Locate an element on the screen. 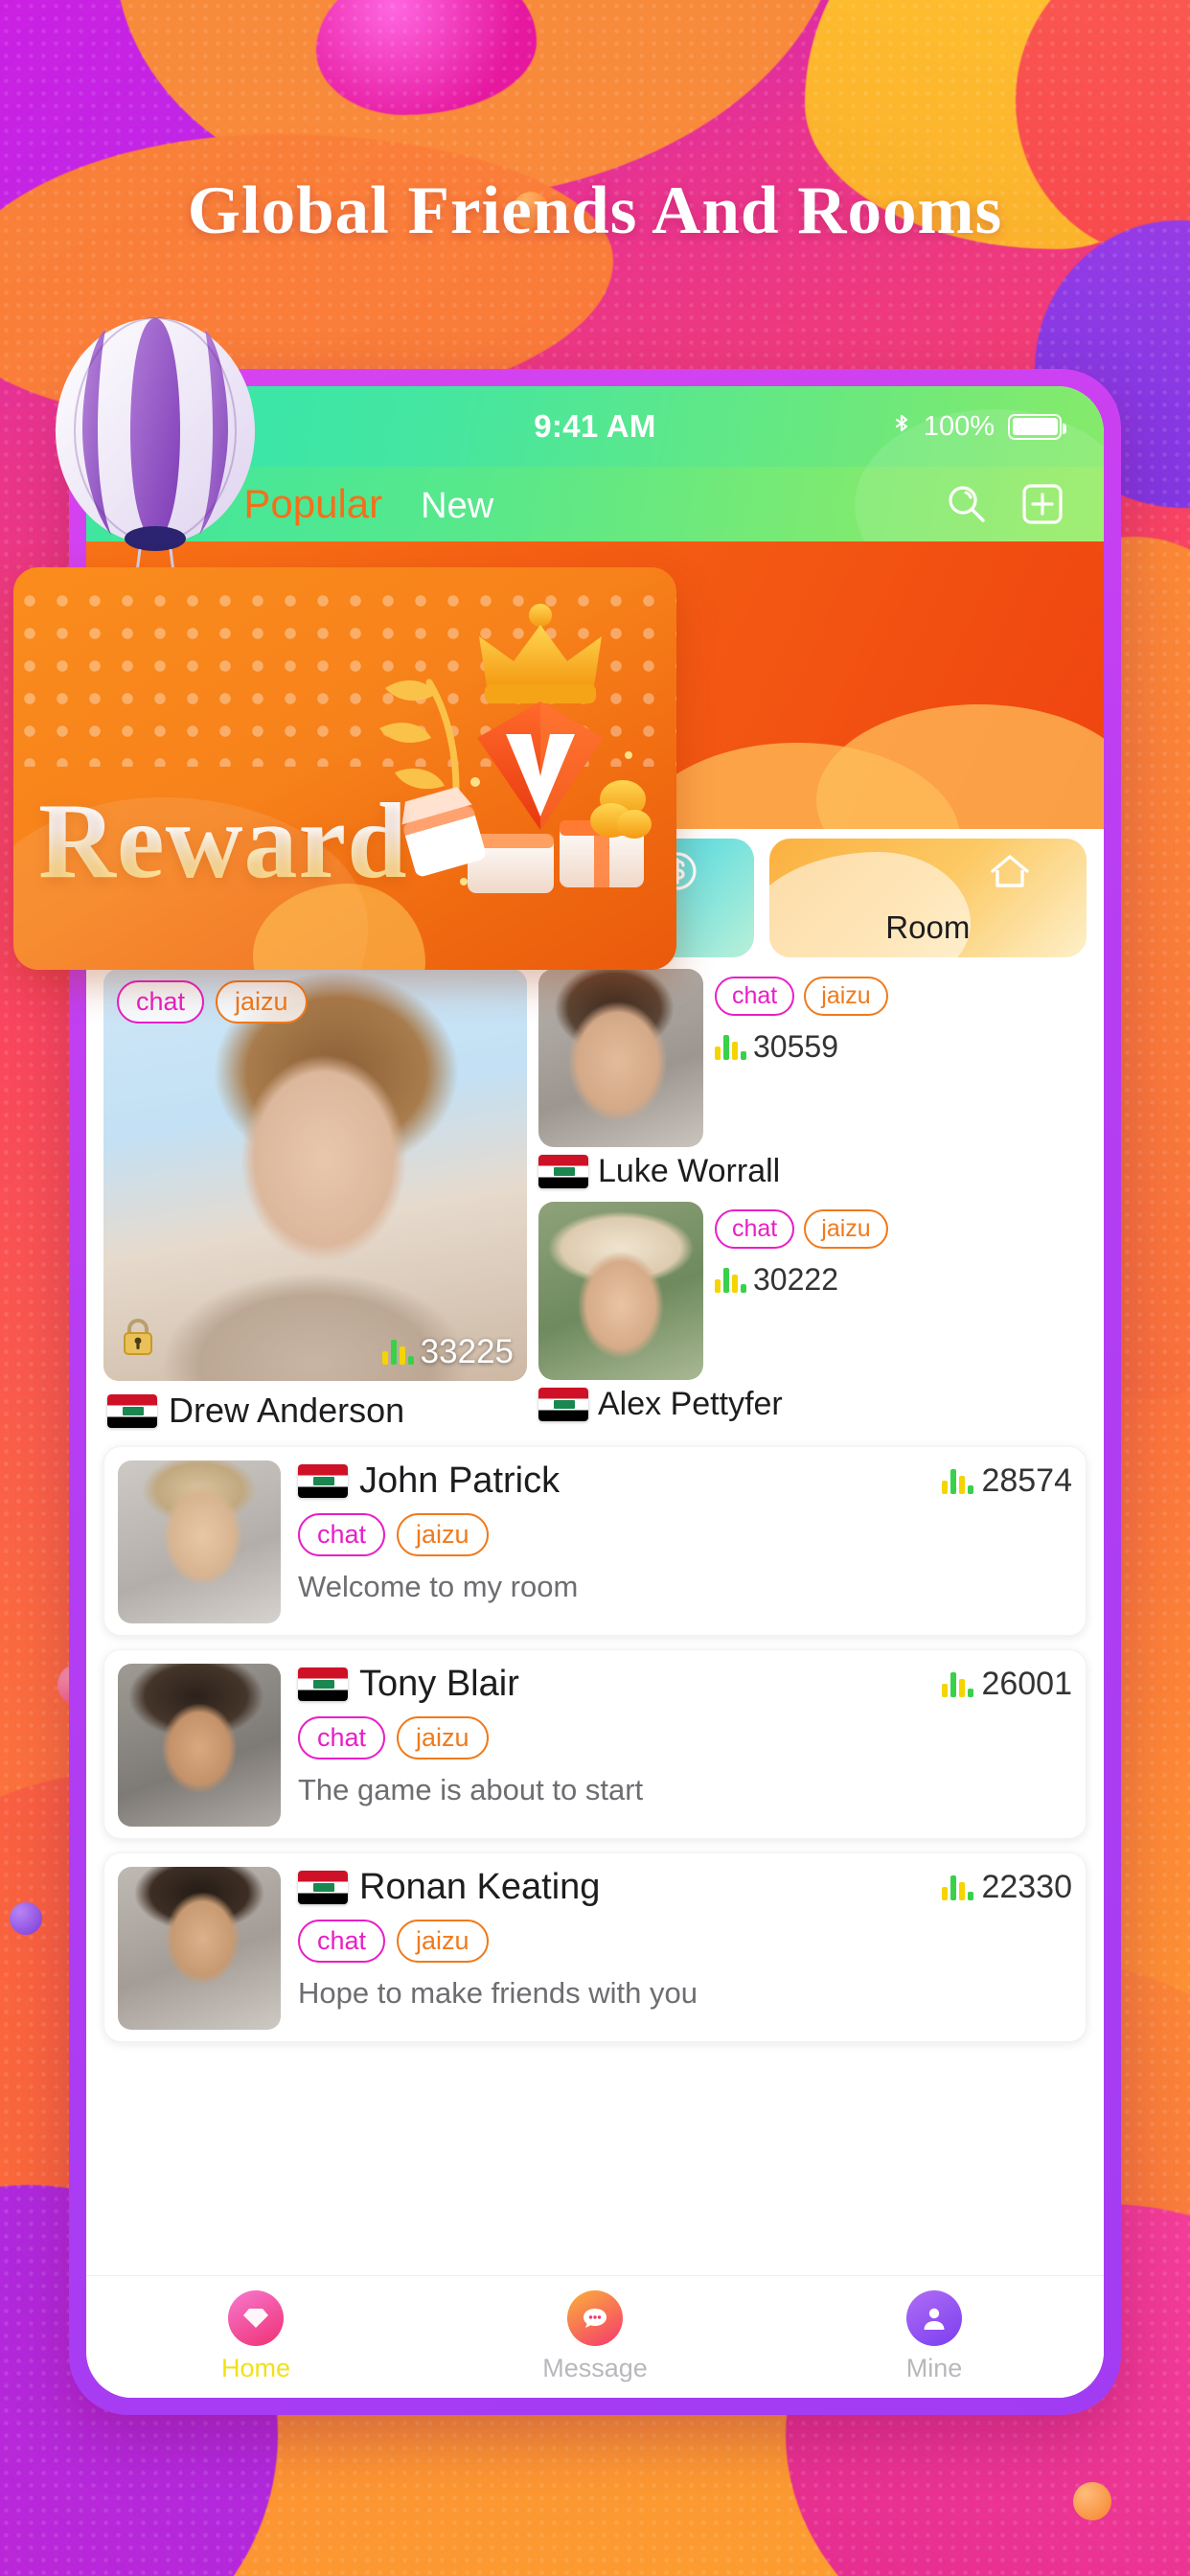 Image resolution: width=1190 pixels, height=2576 pixels. featured-card-large: chat jaizu 33225 Drew Anderson is located at coordinates (315, 1200).